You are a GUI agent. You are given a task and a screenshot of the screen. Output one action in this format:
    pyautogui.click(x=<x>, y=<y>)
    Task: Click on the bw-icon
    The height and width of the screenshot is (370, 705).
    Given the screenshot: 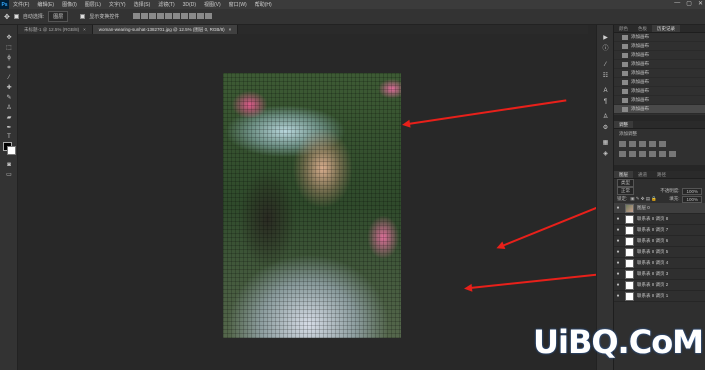 What is the action you would take?
    pyautogui.click(x=642, y=154)
    